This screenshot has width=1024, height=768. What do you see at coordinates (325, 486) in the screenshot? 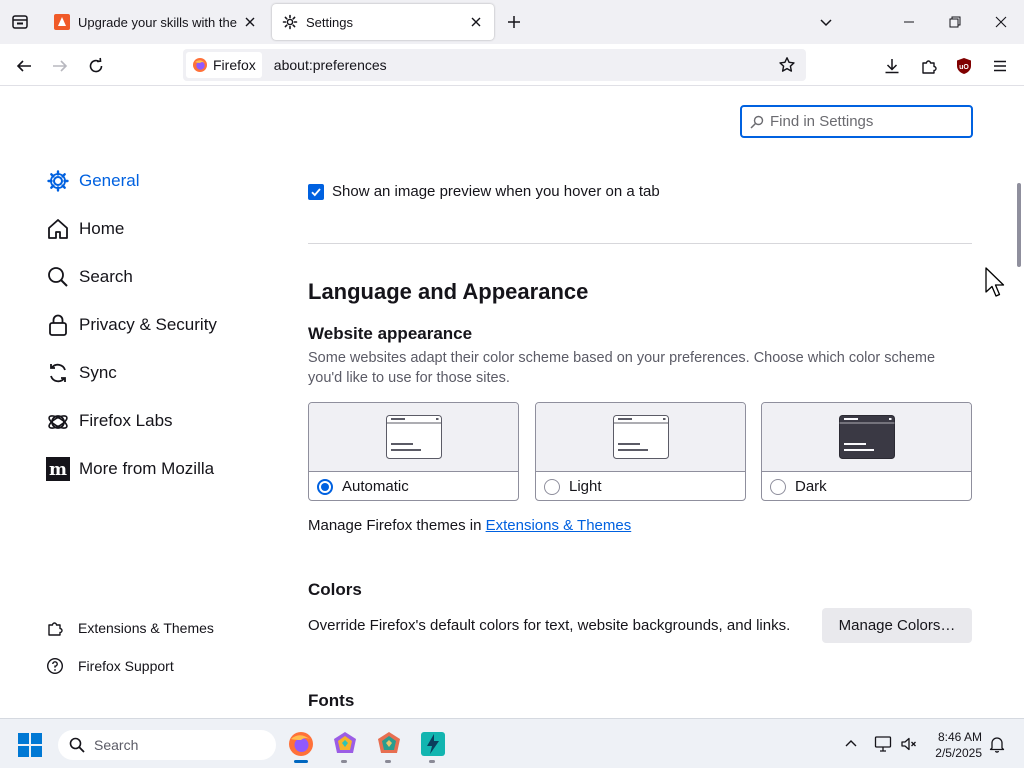
I see `automatic-radio` at bounding box center [325, 486].